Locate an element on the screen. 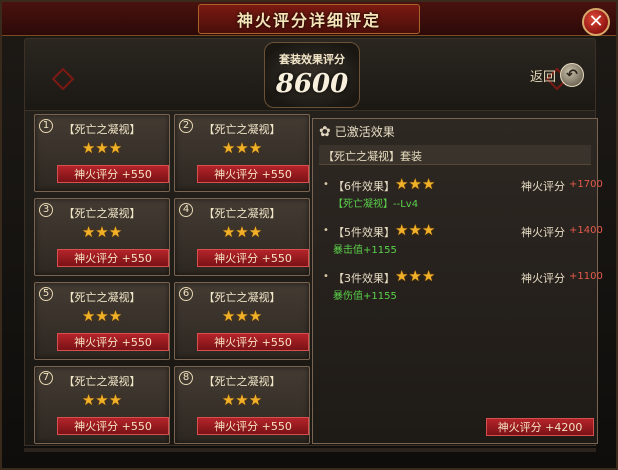 This screenshot has height=470, width=618. title-bar: 神火评分详细评定 is located at coordinates (309, 19).